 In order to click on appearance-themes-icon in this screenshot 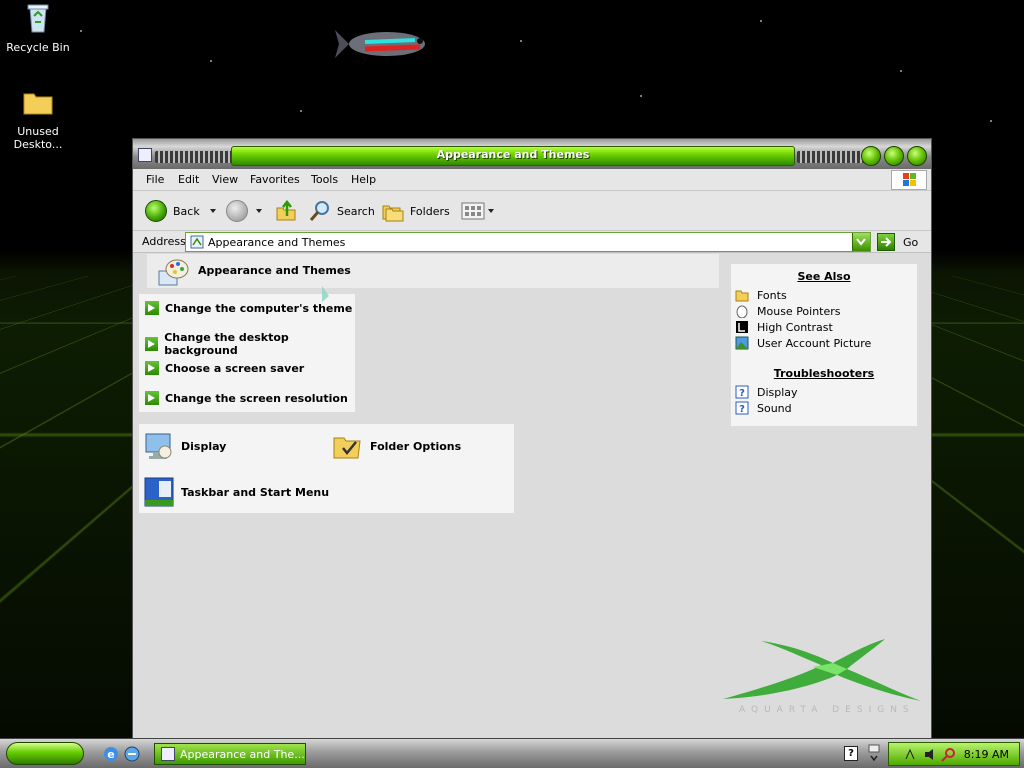, I will do `click(173, 272)`.